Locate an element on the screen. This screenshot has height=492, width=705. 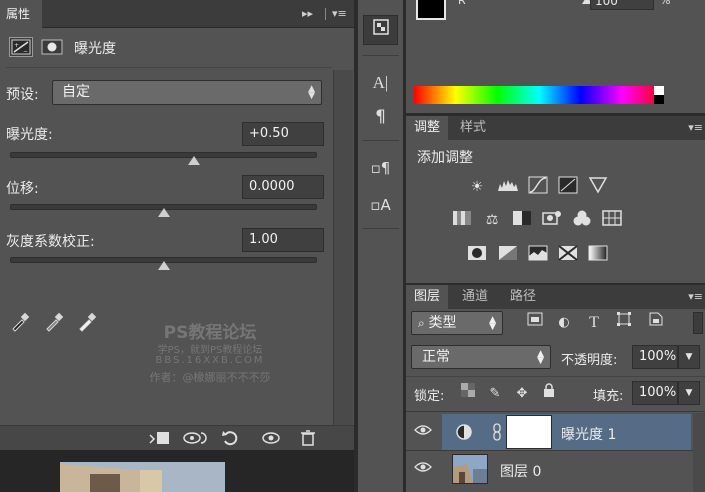
layer-row: 曝光度 1 is located at coordinates (548, 432).